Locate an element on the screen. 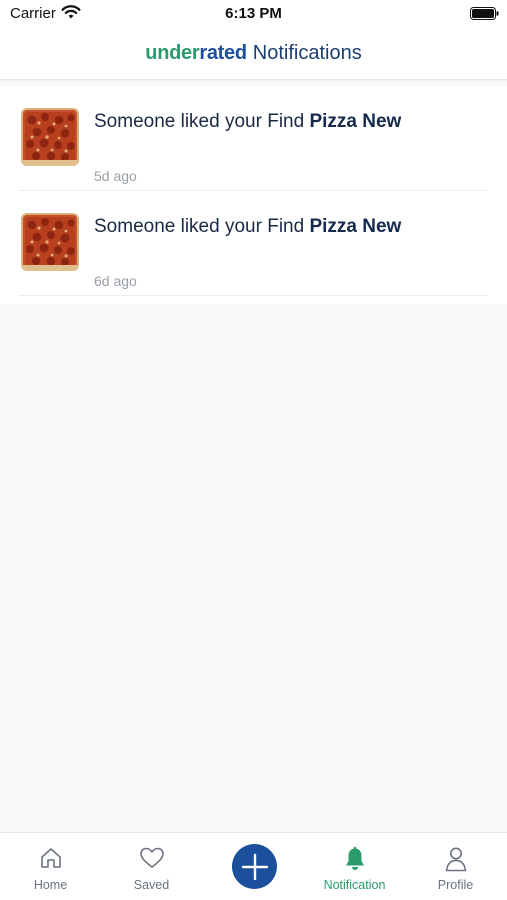 The height and width of the screenshot is (900, 507). notification-item: Someone liked your Find Pizza New 5d ago is located at coordinates (253, 138).